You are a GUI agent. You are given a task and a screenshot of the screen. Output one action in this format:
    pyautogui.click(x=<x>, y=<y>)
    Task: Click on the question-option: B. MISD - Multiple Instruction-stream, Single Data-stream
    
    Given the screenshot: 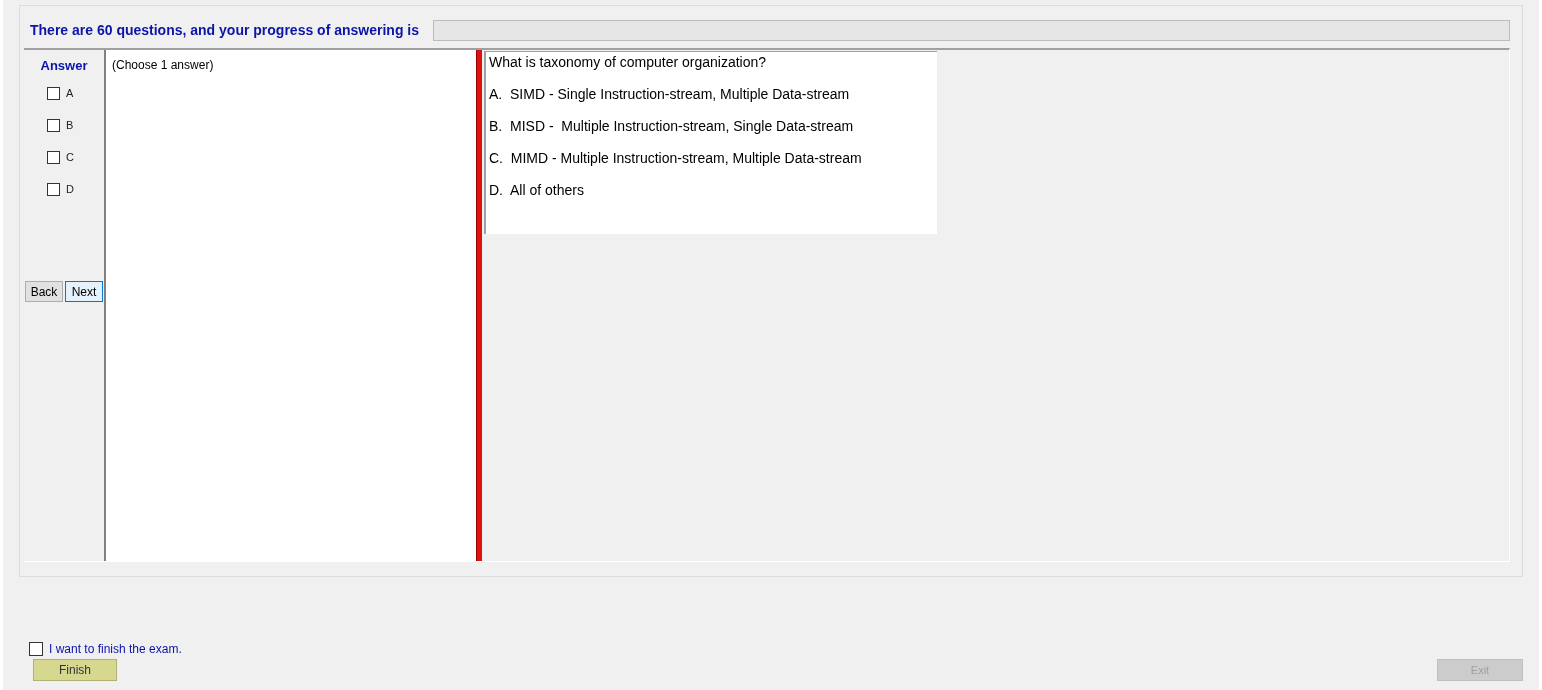 What is the action you would take?
    pyautogui.click(x=711, y=126)
    